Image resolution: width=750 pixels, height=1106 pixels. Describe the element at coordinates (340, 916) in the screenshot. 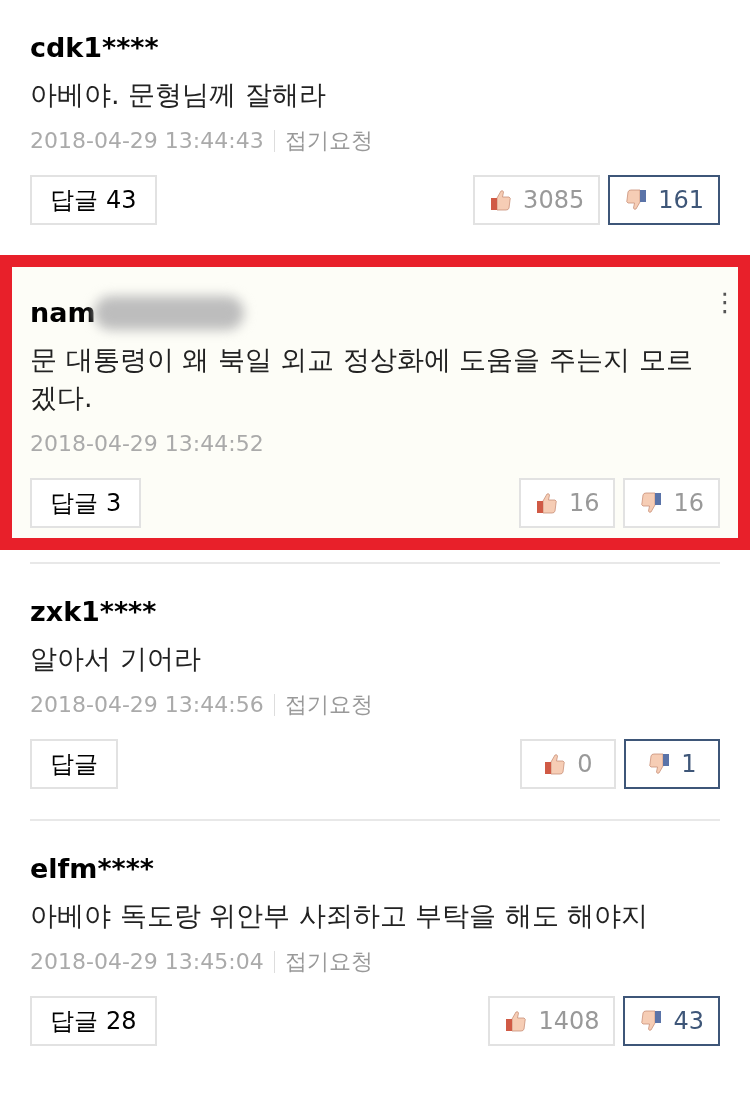

I see `comment-text: 아베야 독도랑 위안부 사죄하고 부탁을 해도 해야지` at that location.